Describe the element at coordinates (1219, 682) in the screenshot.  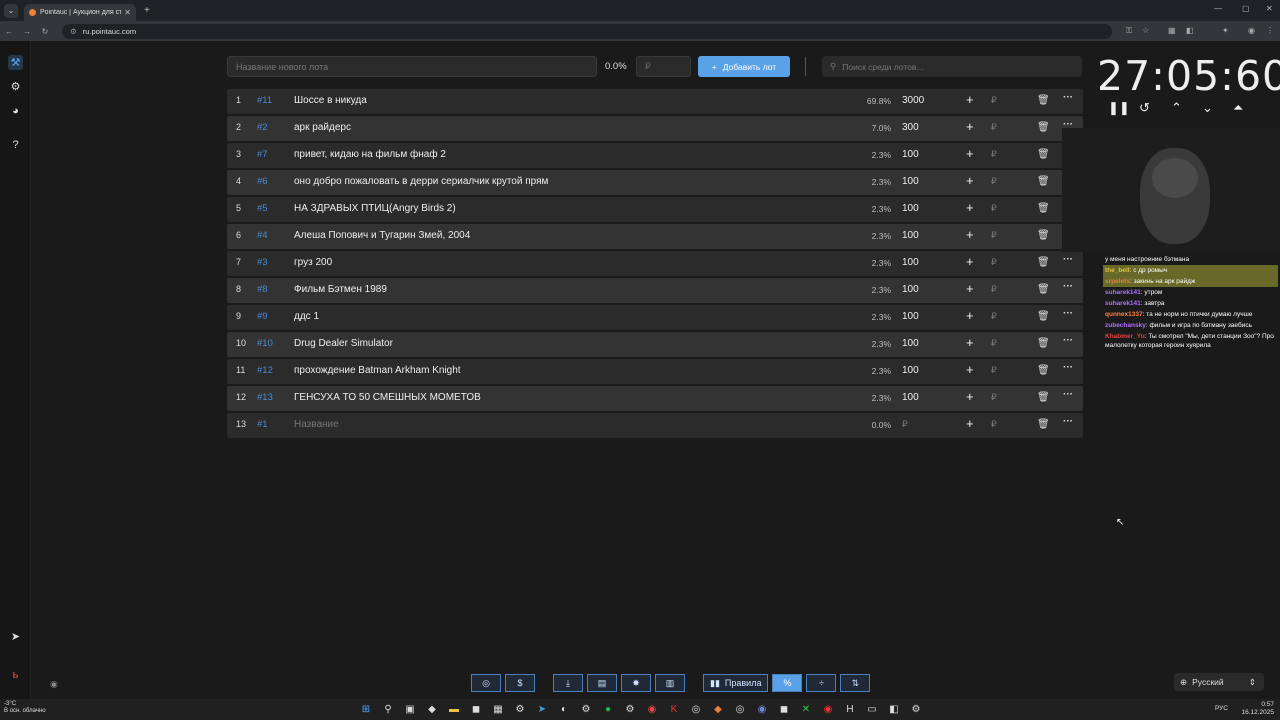
I see `language-select: ⊕ Русский ⇕` at that location.